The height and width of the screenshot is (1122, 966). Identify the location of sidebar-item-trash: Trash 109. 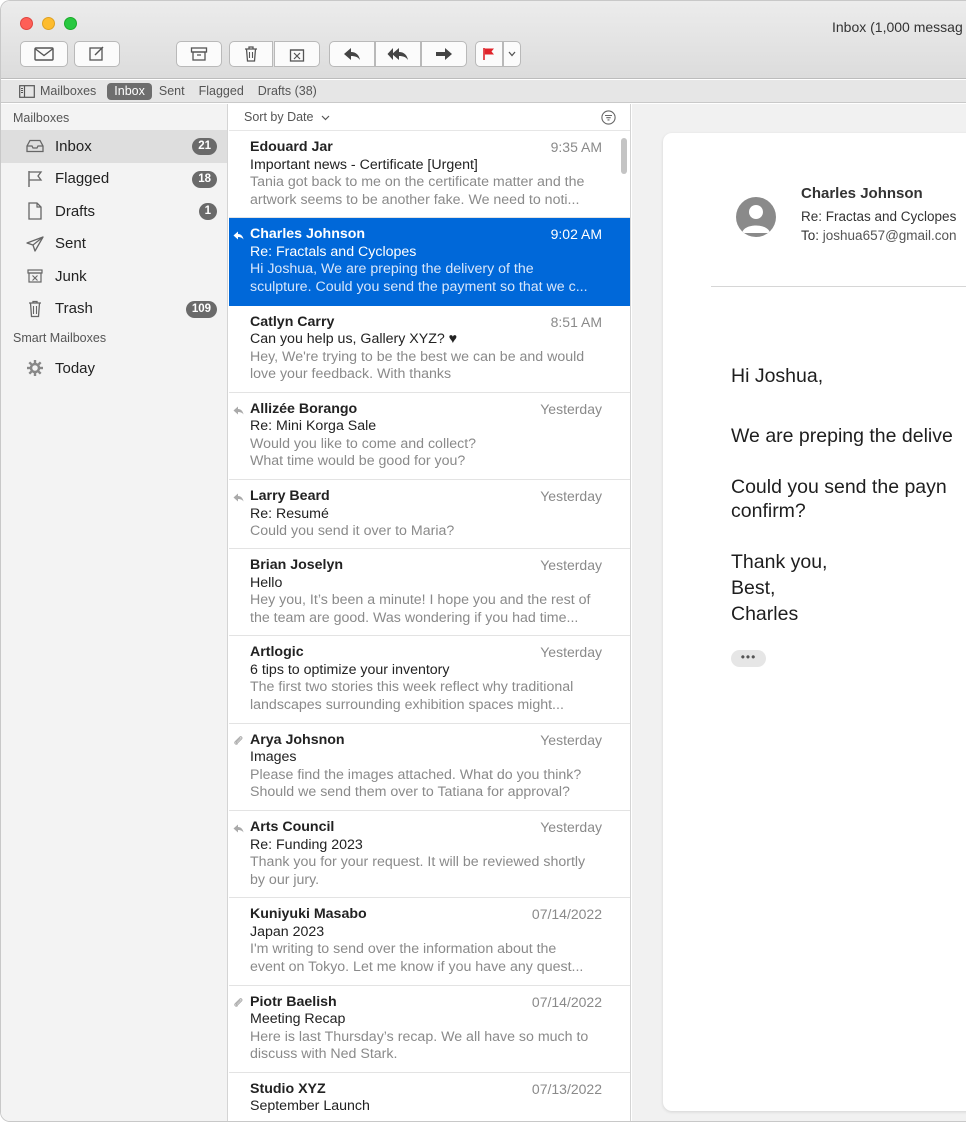
(114, 309).